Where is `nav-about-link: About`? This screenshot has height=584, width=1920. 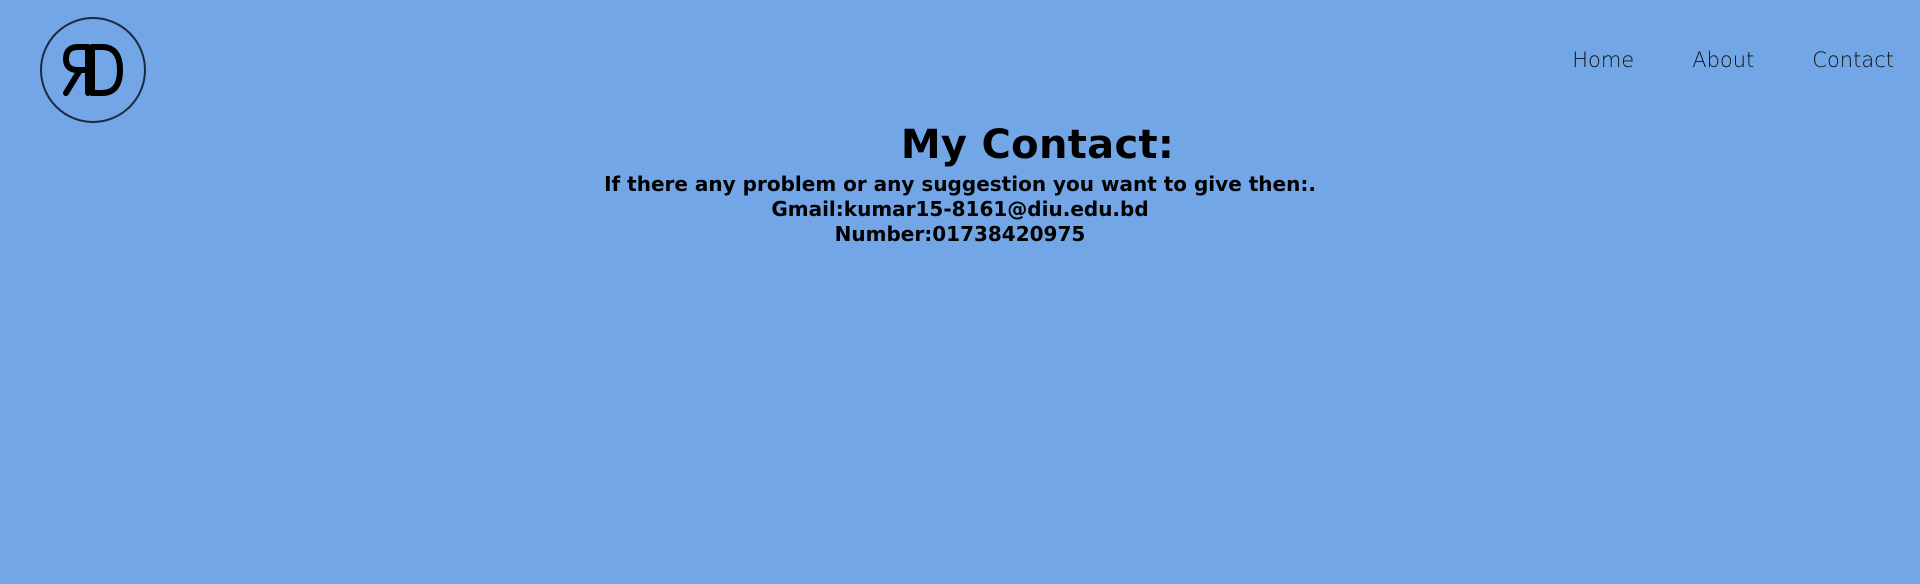
nav-about-link: About is located at coordinates (1723, 60).